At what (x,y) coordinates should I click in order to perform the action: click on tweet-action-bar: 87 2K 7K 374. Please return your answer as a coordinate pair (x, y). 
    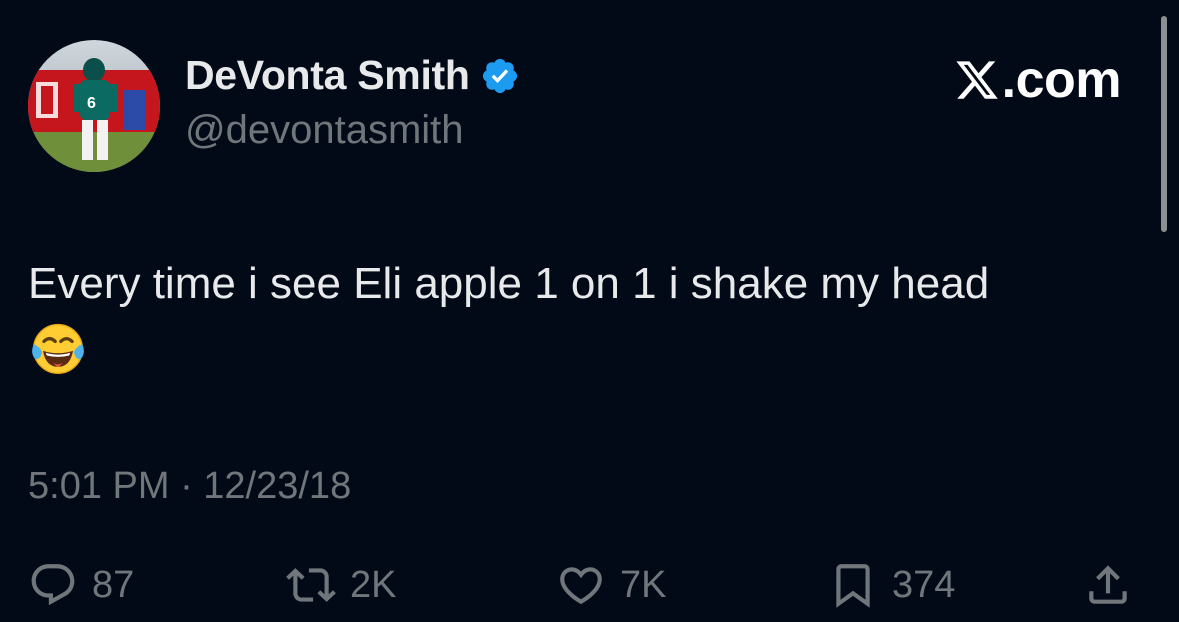
    Looking at the image, I should click on (588, 588).